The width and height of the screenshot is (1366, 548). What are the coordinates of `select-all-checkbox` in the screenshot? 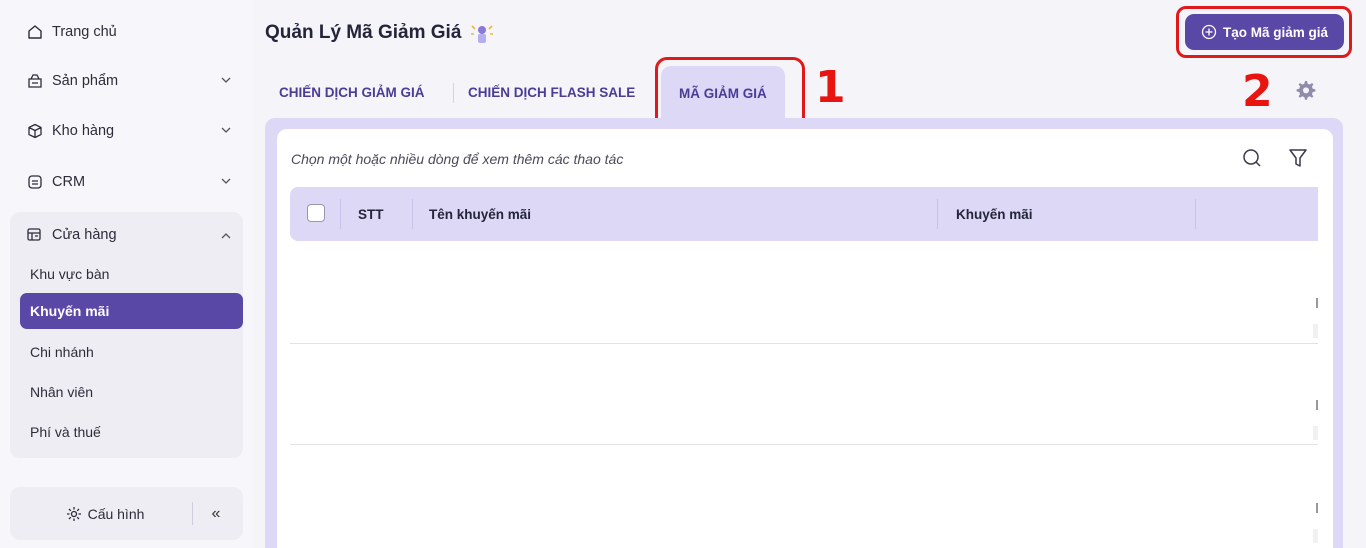 It's located at (316, 213).